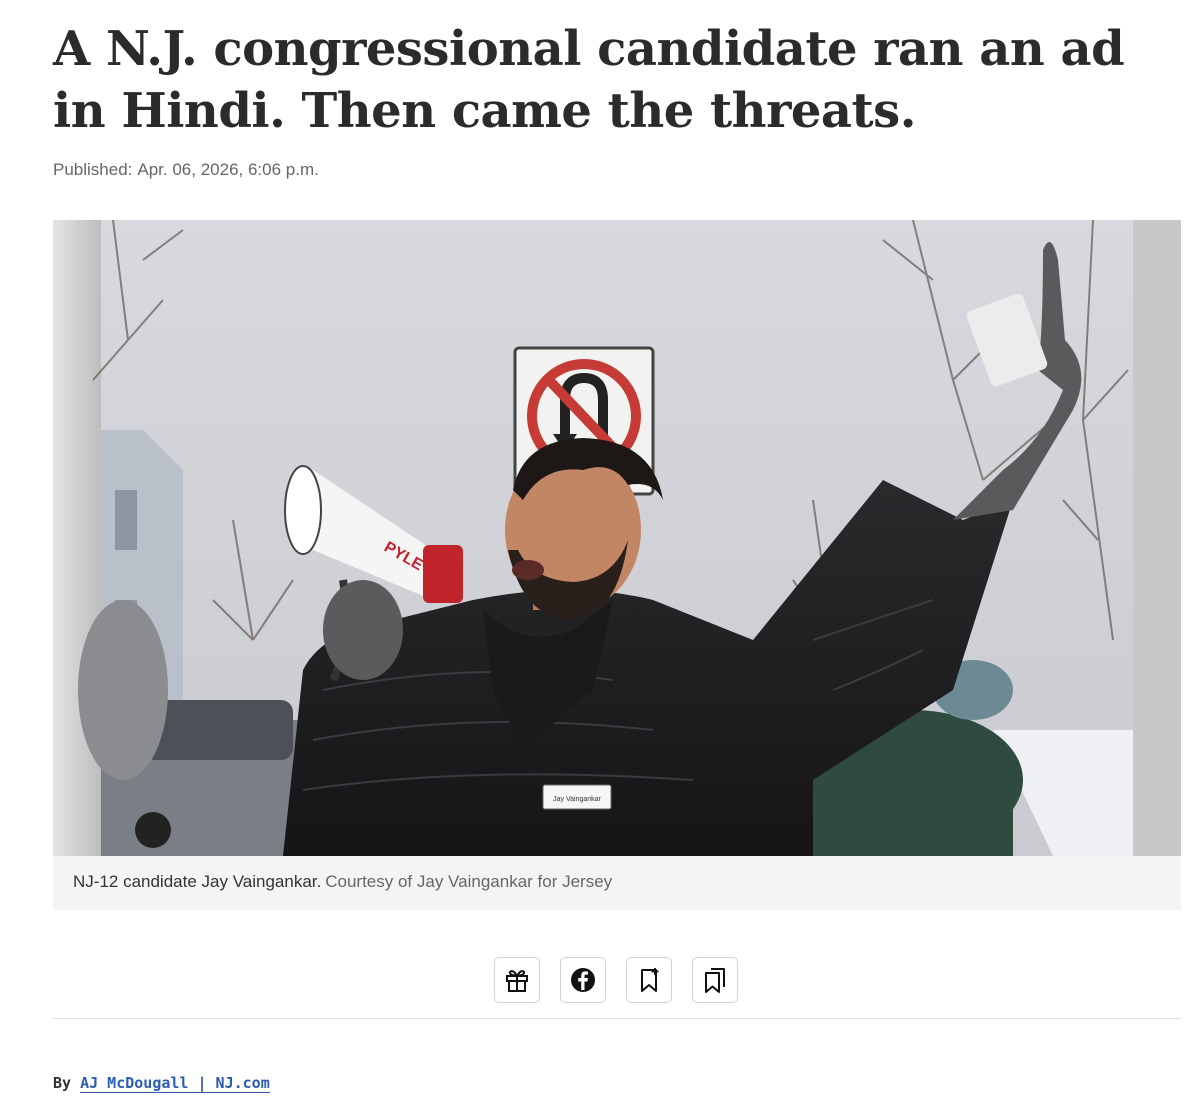  I want to click on save-article-button, so click(649, 980).